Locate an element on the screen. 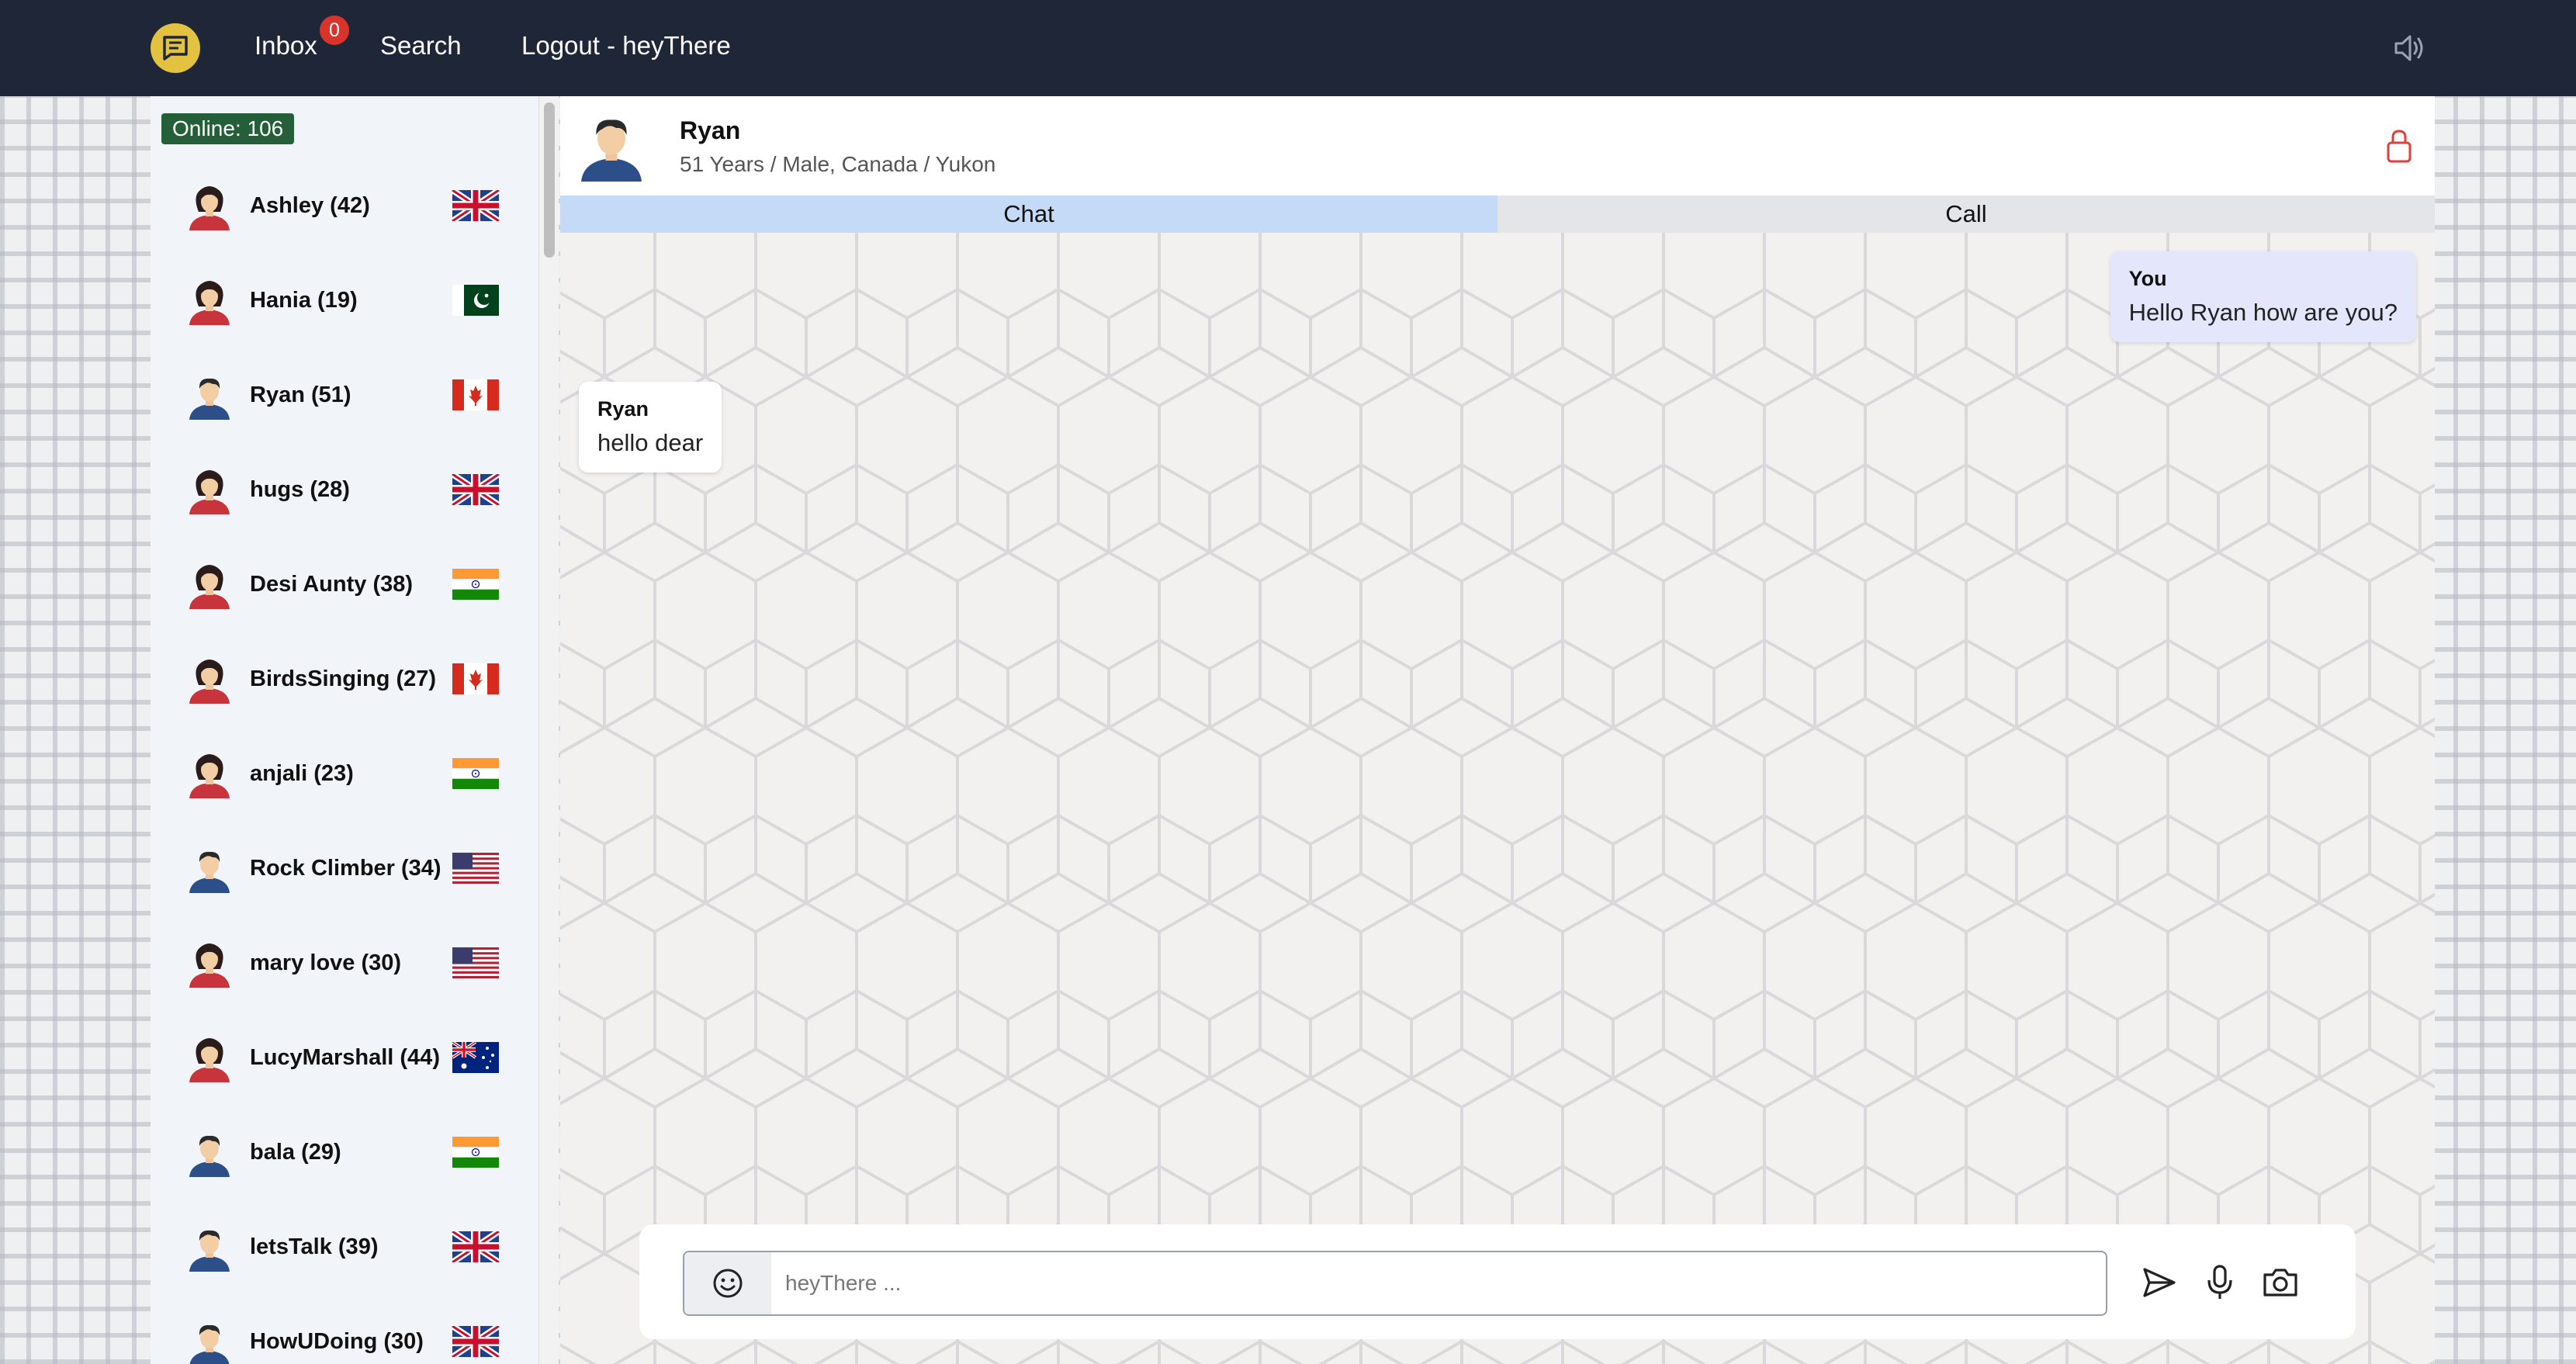 The width and height of the screenshot is (2576, 1364). sidebar-user-name: bala (29) is located at coordinates (295, 1152).